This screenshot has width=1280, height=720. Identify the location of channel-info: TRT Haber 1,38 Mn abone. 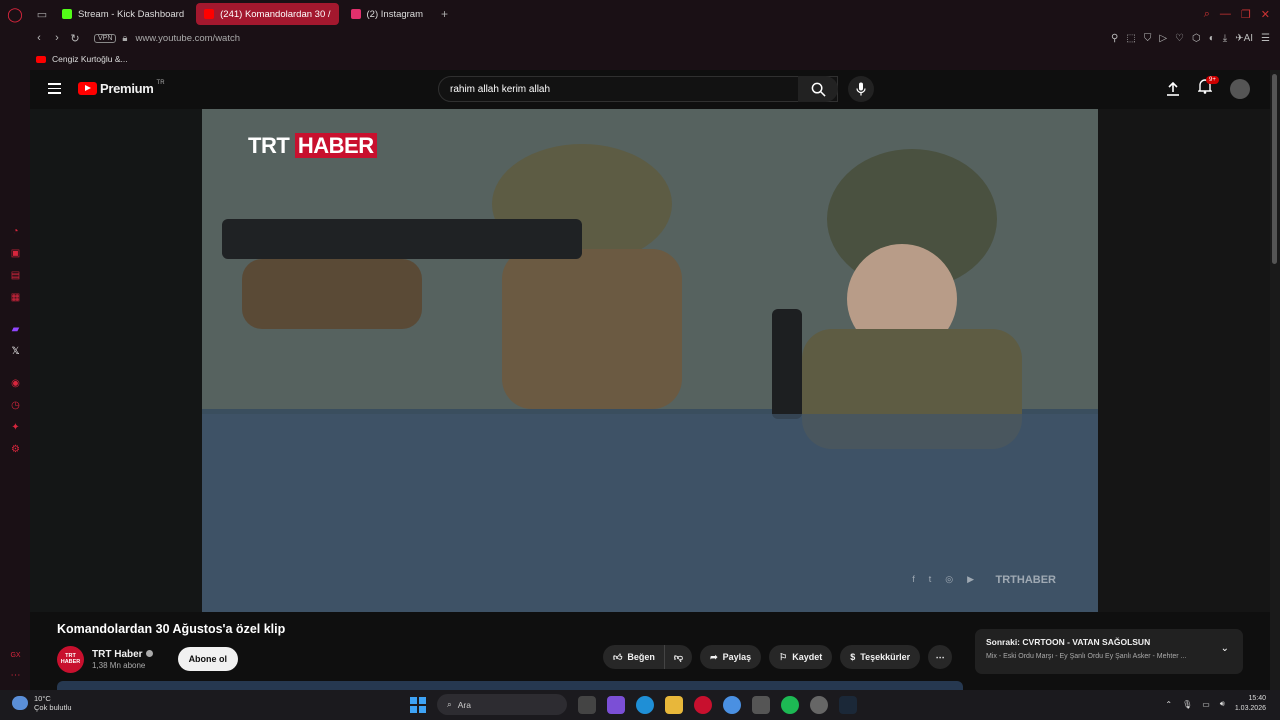
(122, 659).